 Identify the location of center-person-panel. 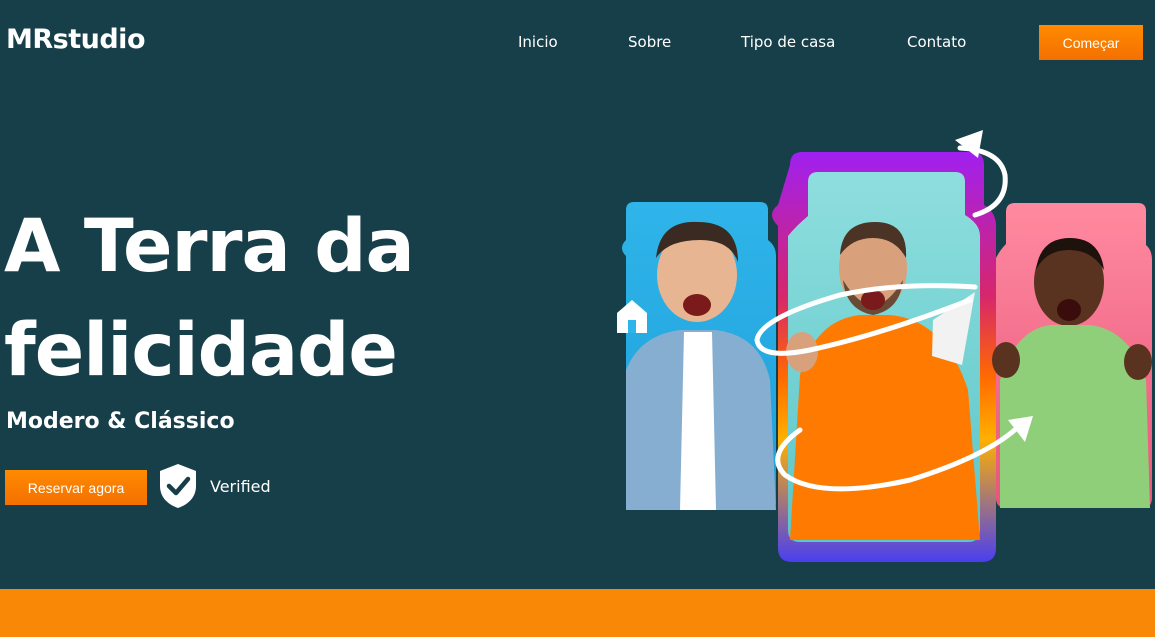
(884, 357).